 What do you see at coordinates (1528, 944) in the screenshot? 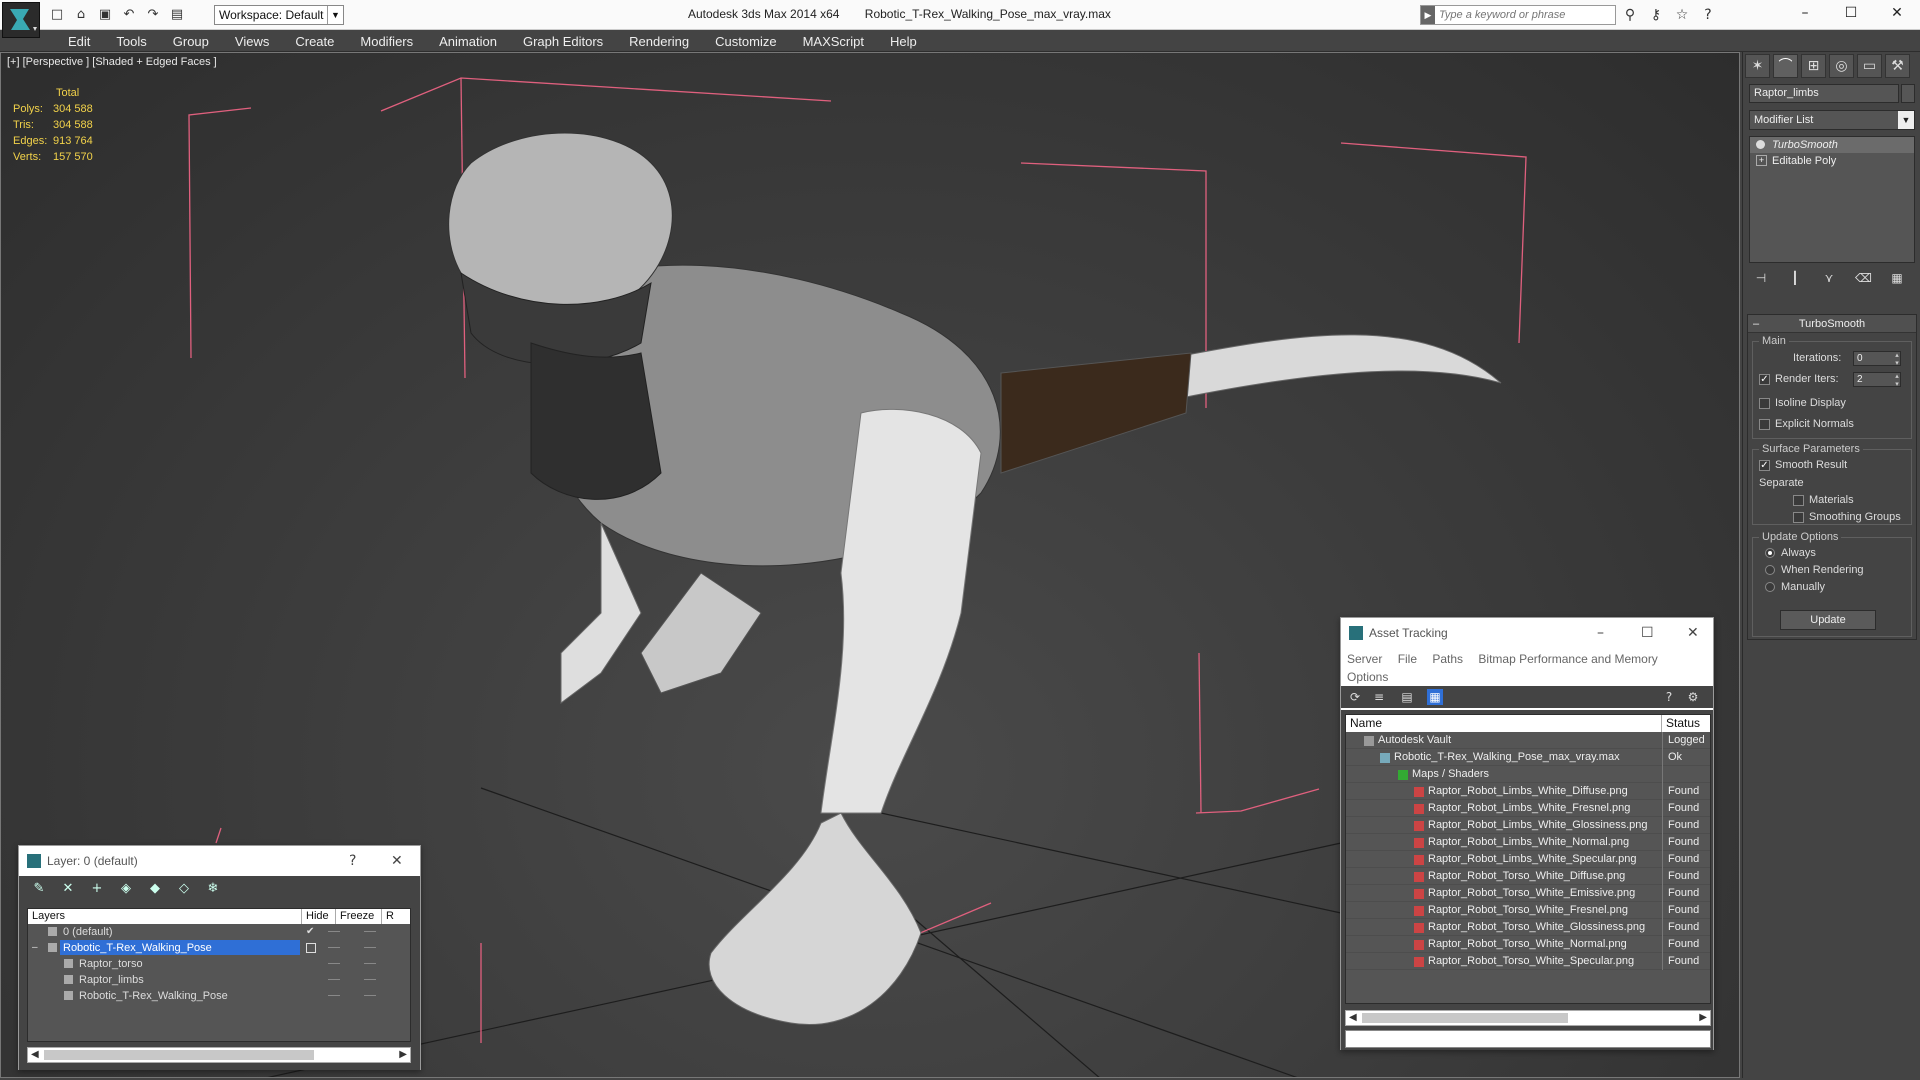
I see `asset-row: Raptor_Robot_Torso_White_Normal.png Found` at bounding box center [1528, 944].